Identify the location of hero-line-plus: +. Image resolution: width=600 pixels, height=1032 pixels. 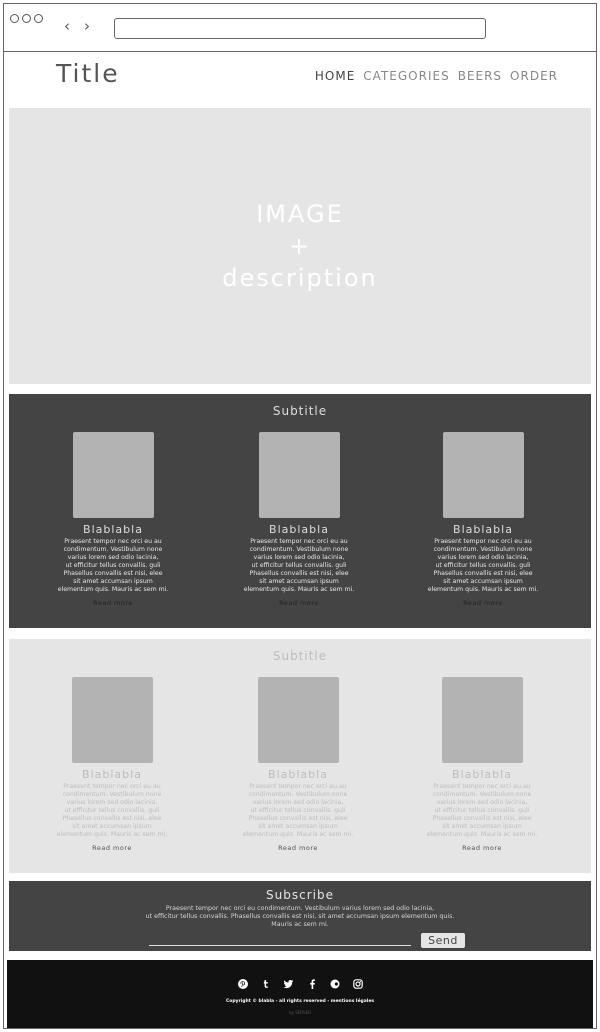
(300, 246).